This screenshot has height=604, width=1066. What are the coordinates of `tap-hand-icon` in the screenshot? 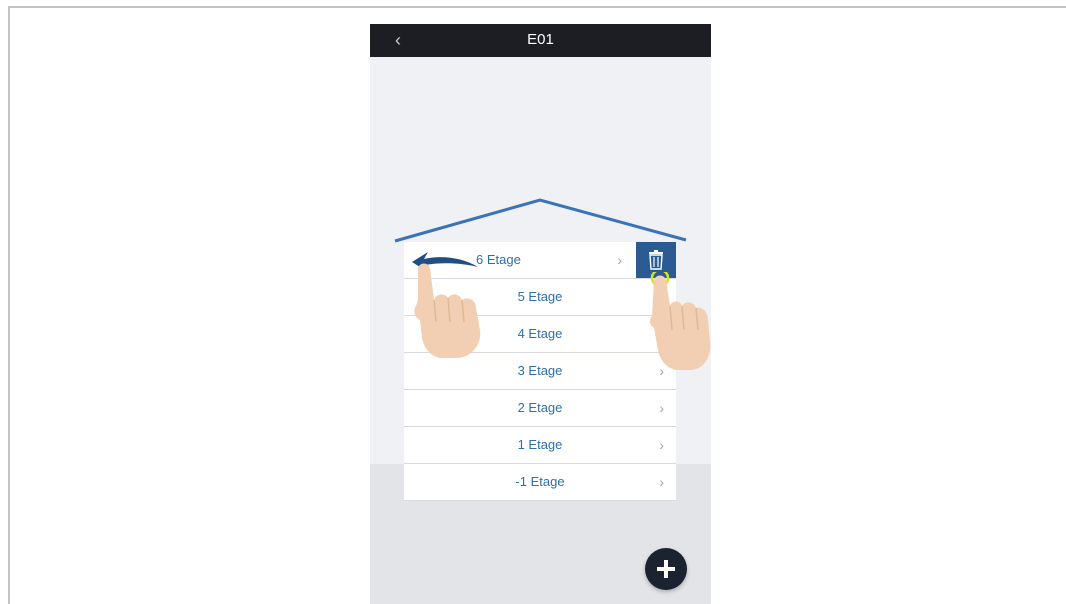 It's located at (680, 321).